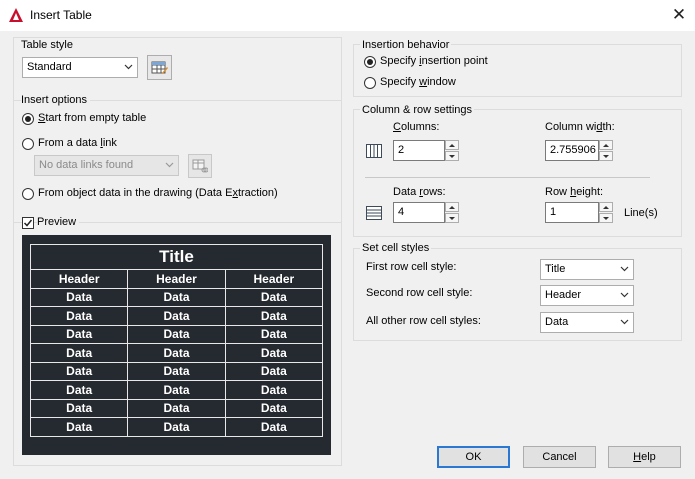 The width and height of the screenshot is (695, 479). What do you see at coordinates (86, 165) in the screenshot?
I see `data-link-value: No data links found` at bounding box center [86, 165].